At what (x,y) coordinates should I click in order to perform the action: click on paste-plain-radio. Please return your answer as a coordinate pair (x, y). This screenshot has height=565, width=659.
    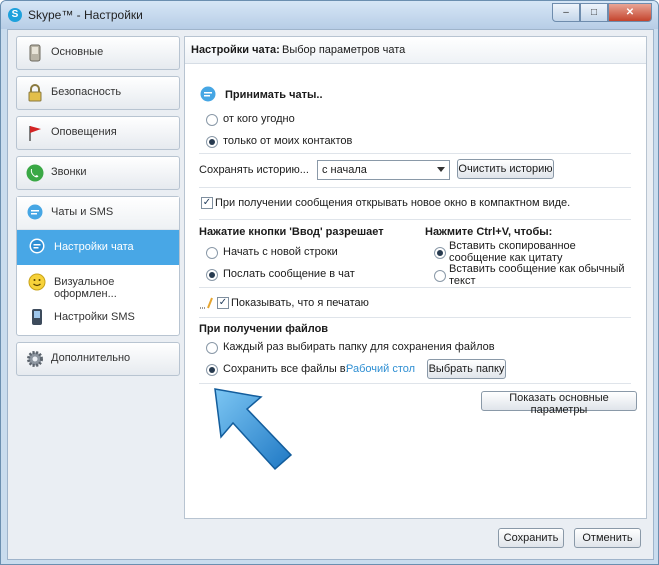
    Looking at the image, I should click on (440, 276).